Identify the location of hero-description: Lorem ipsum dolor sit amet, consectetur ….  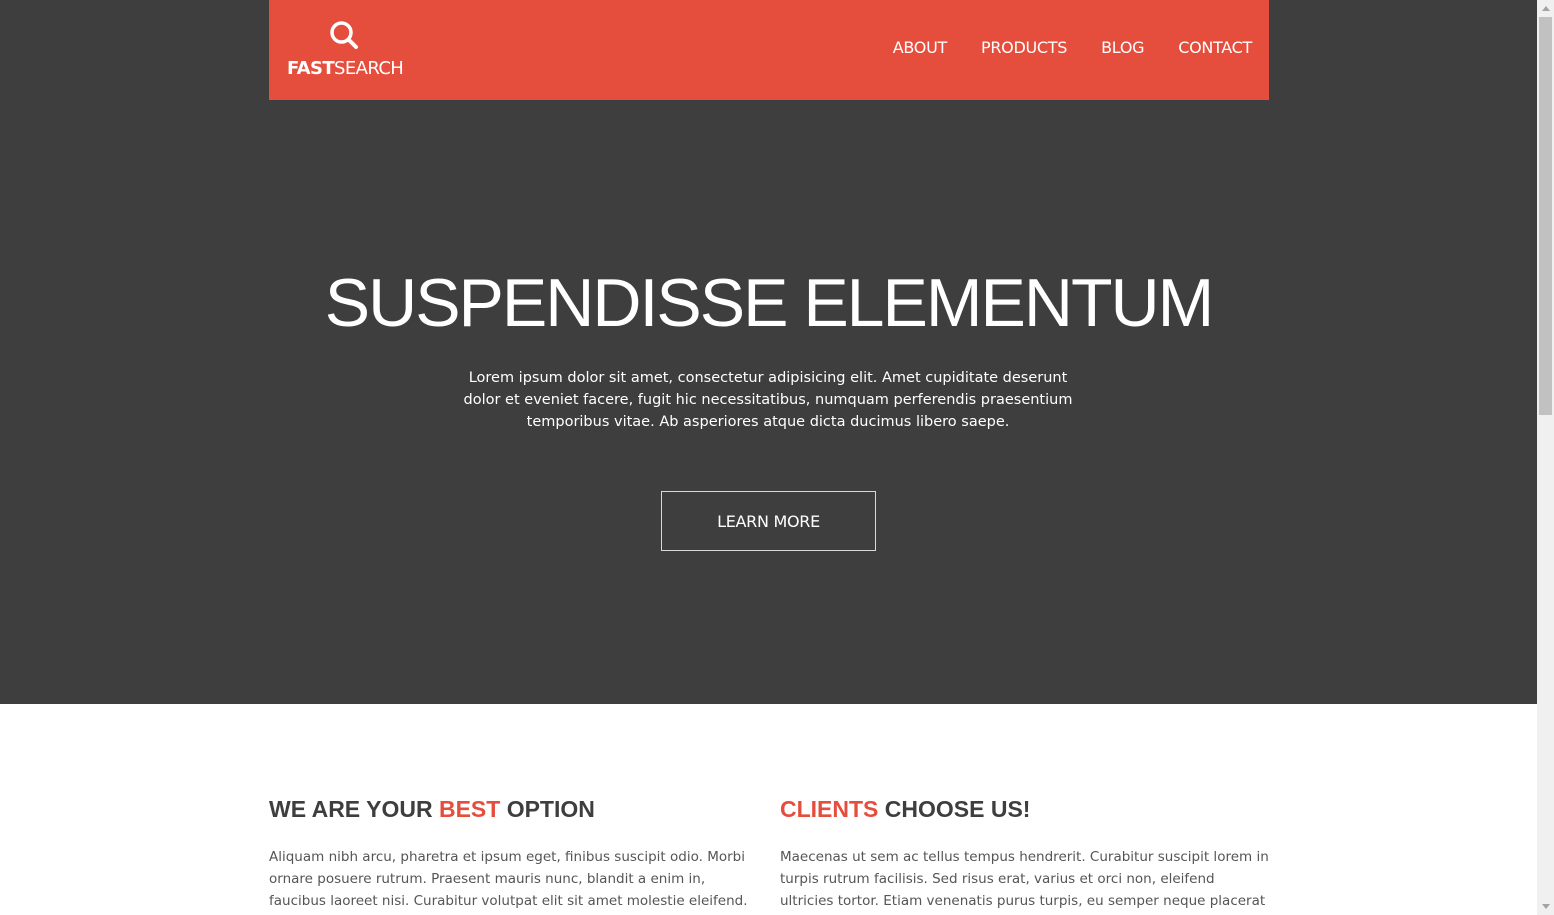
(768, 400).